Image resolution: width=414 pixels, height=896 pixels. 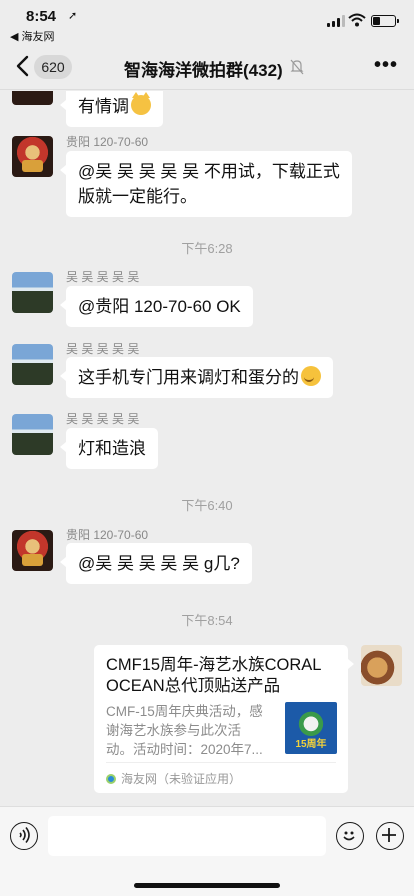 I want to click on link-card-desc-line: 谢海艺水族参与此次活, so click(x=173, y=730).